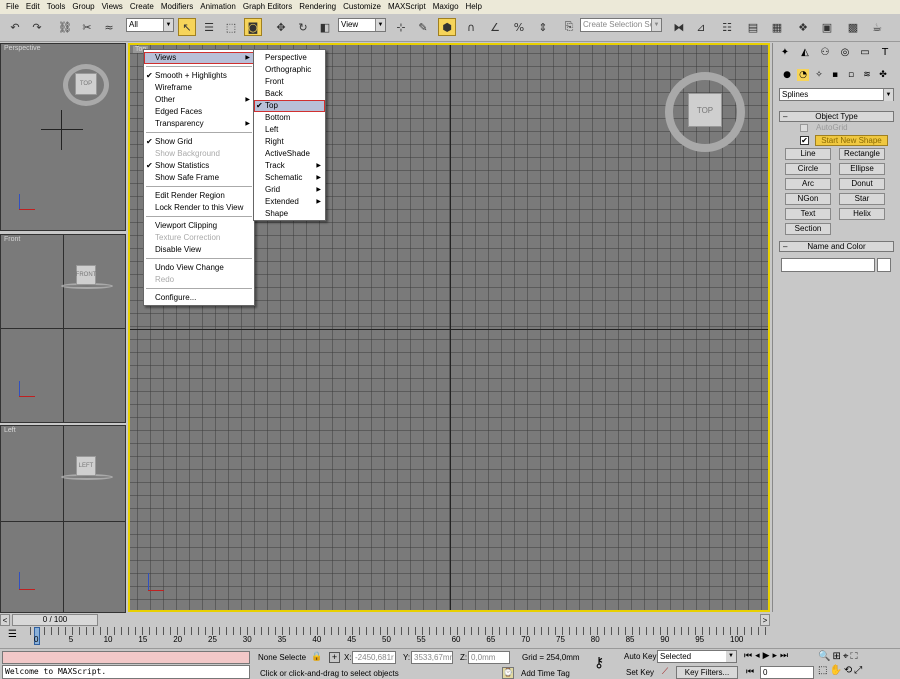 The height and width of the screenshot is (679, 900). I want to click on menu-item-viewport-clipping: Viewport Clipping, so click(199, 226).